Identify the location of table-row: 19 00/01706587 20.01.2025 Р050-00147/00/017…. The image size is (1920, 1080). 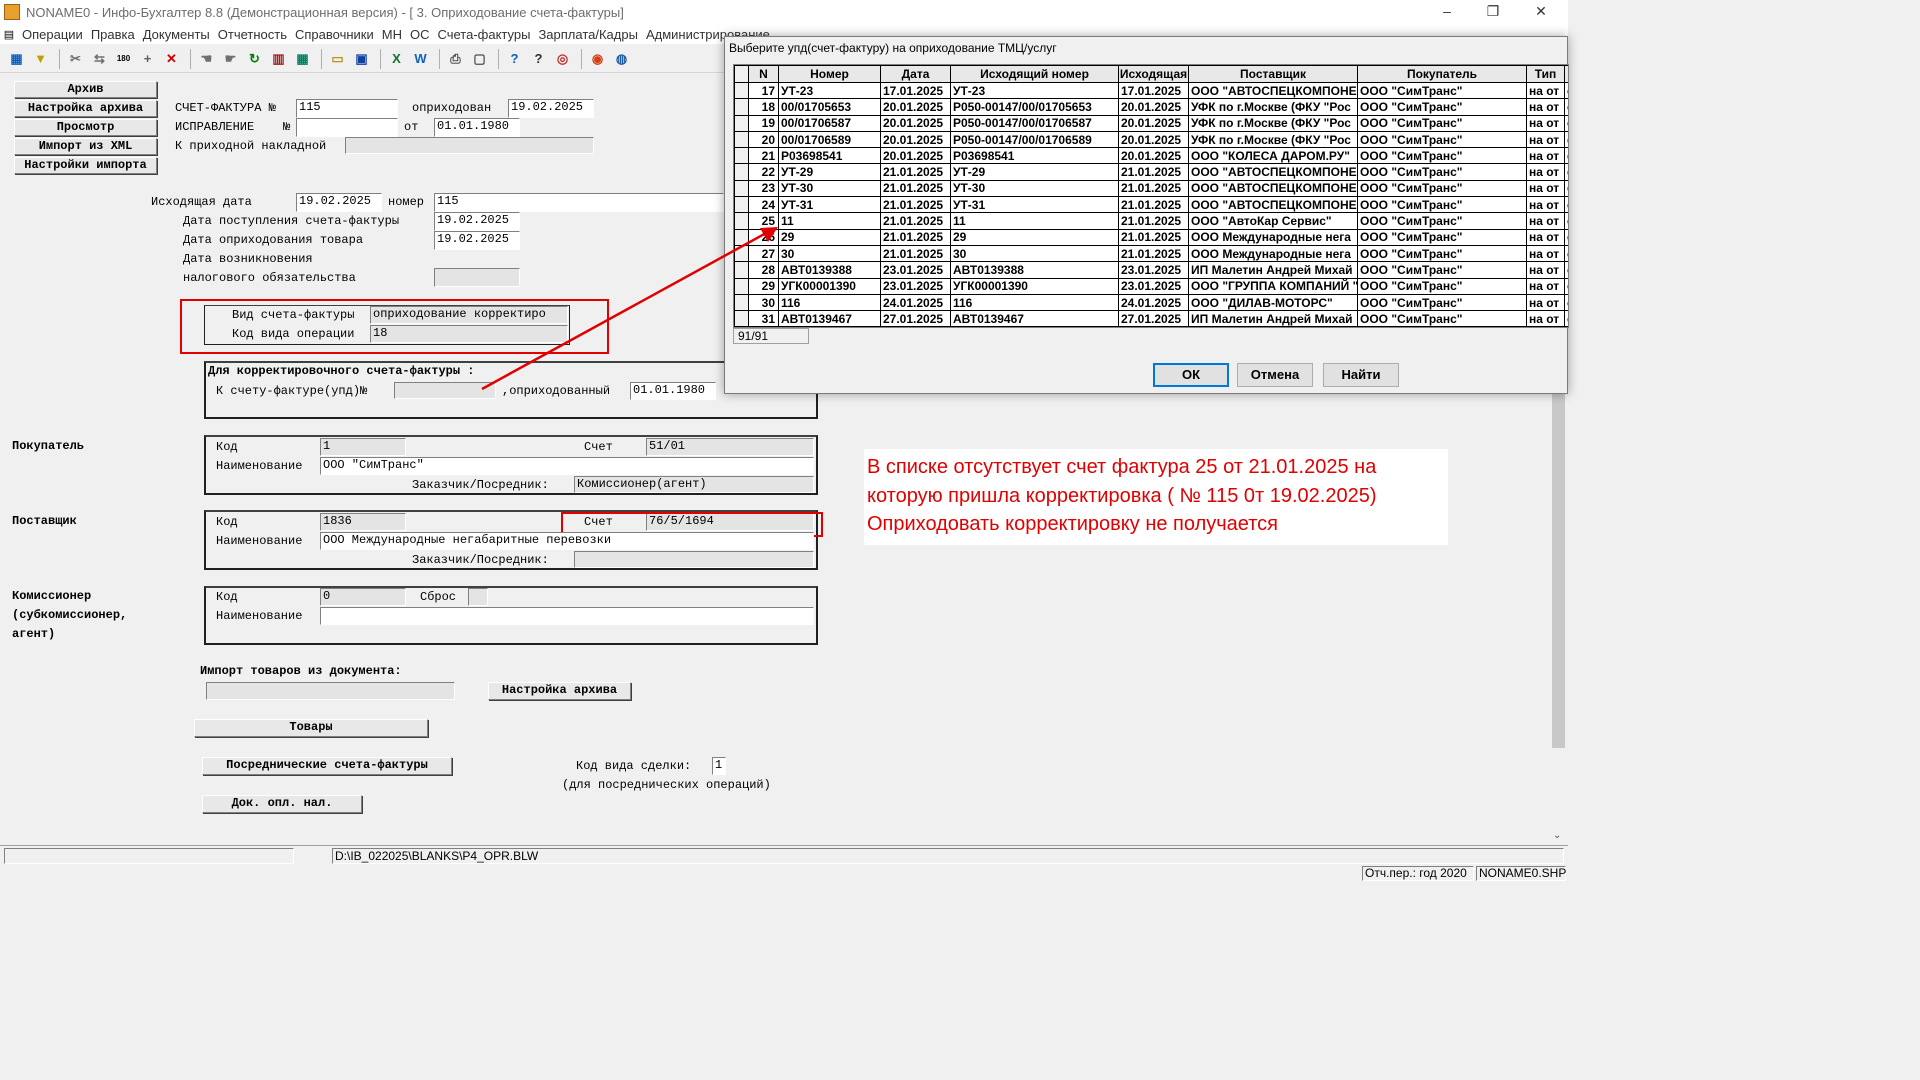
(1151, 123).